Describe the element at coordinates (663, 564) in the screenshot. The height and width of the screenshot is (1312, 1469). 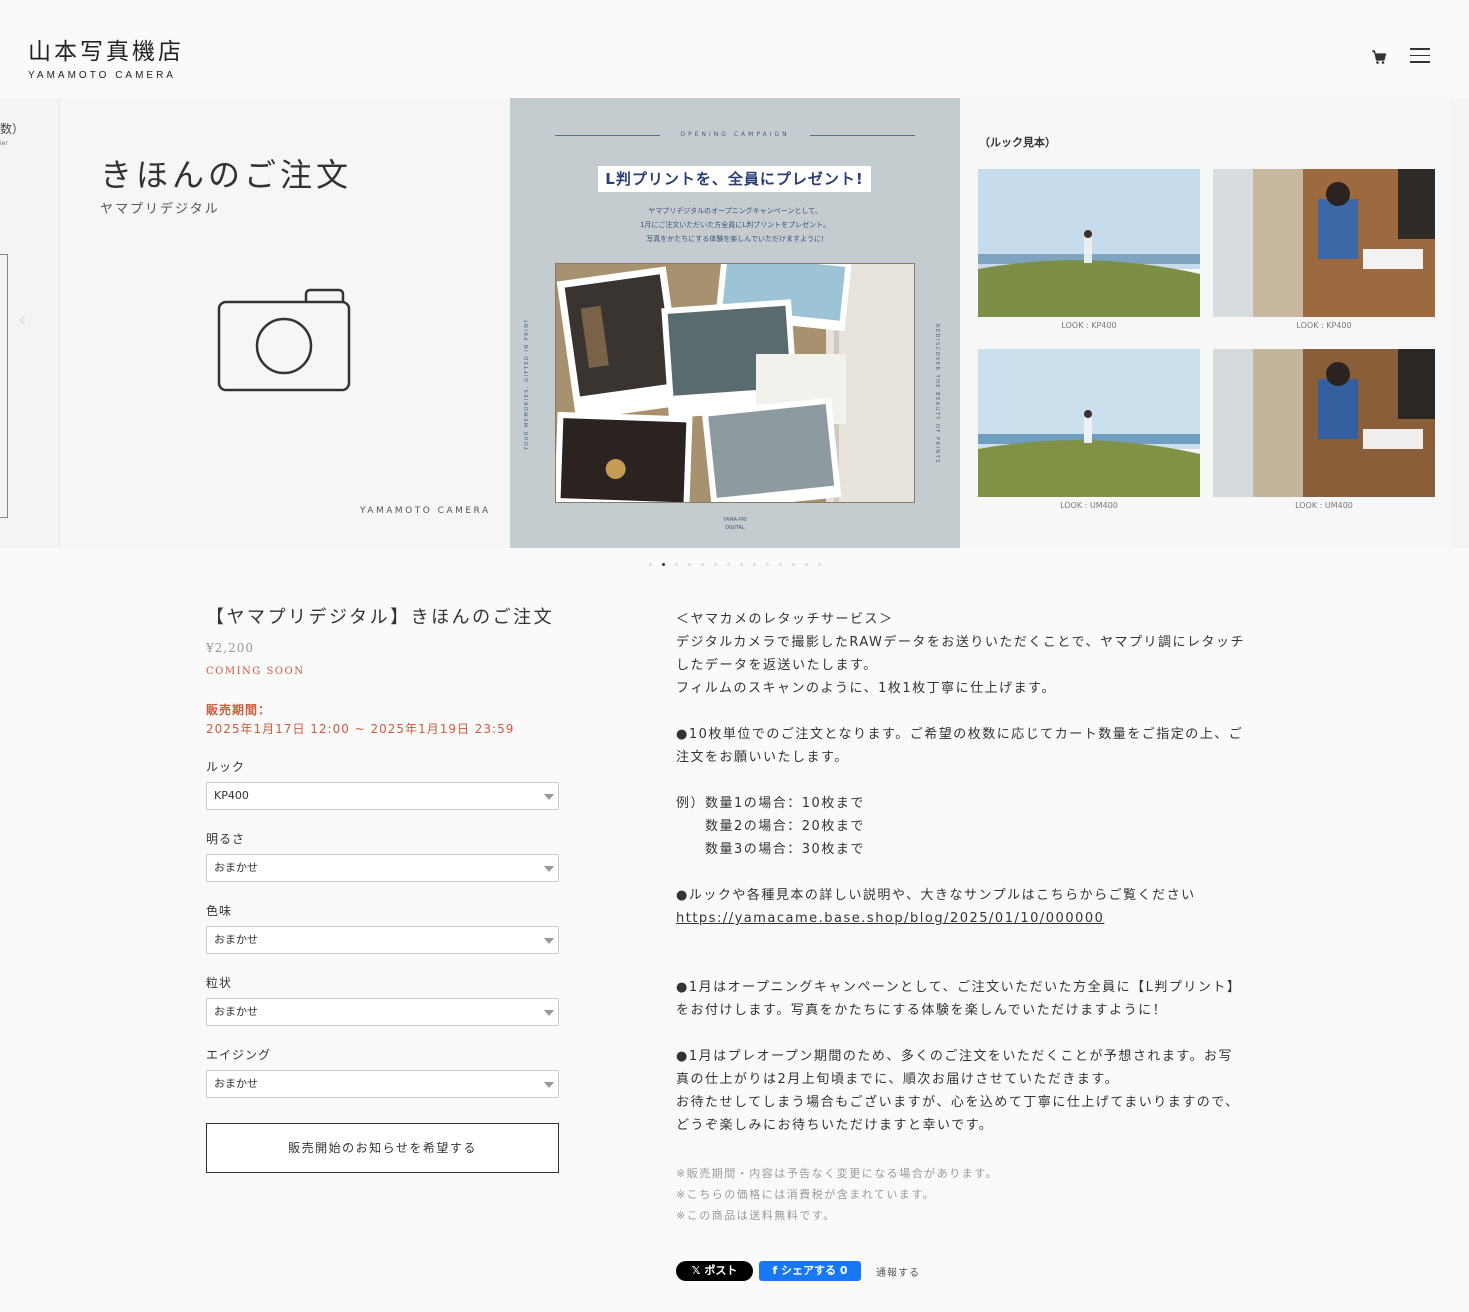
I see `slider-dot-active` at that location.